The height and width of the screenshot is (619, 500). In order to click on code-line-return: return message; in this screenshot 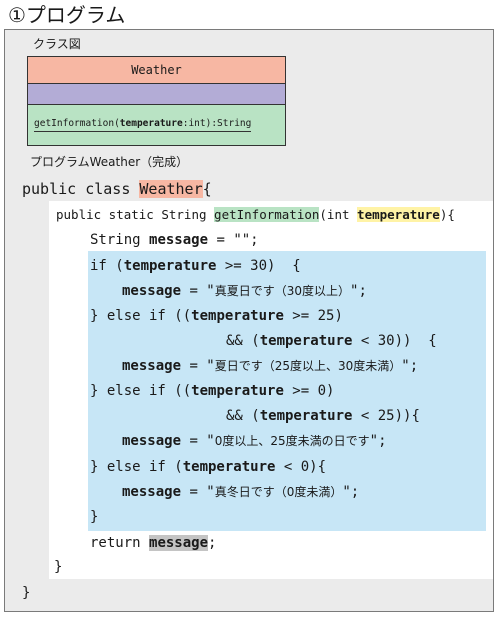, I will do `click(153, 543)`.